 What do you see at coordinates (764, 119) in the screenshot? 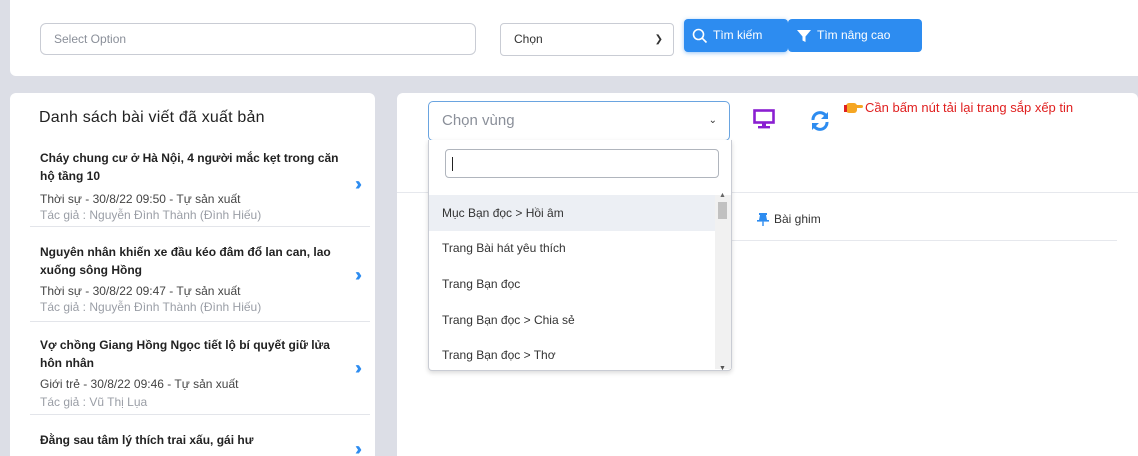
I see `monitor-icon` at bounding box center [764, 119].